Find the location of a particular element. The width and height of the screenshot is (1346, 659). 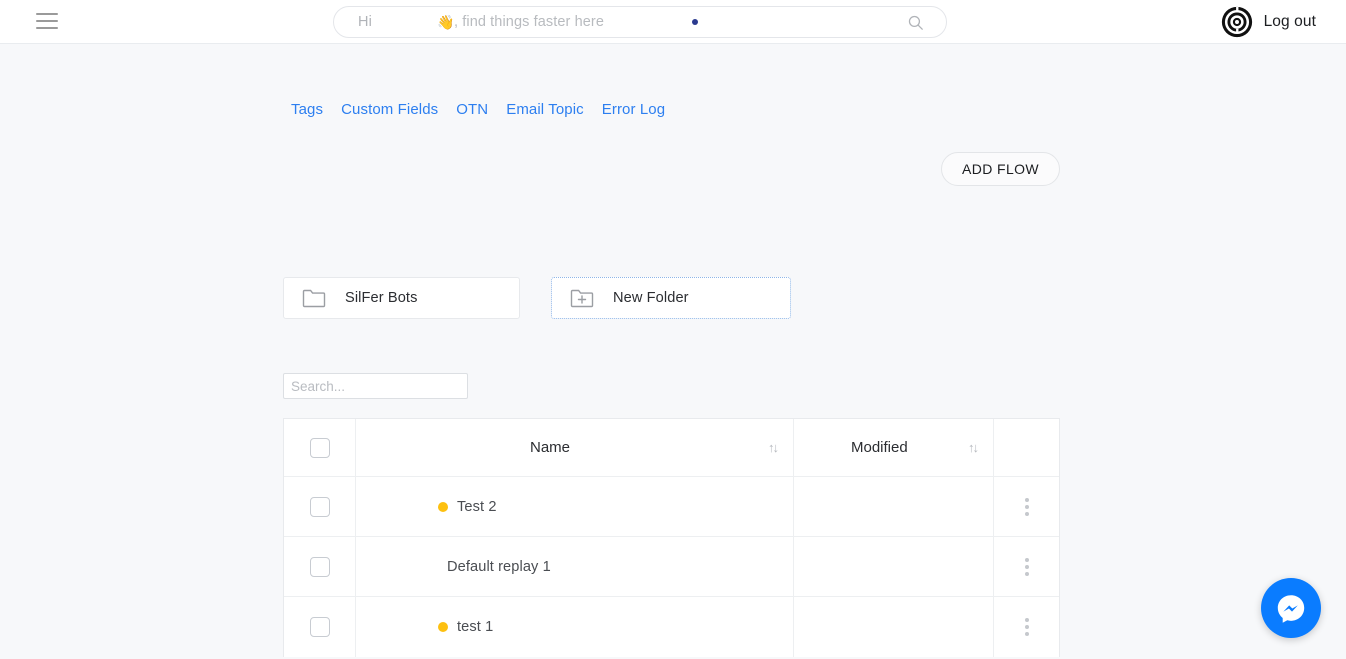

table-row: Test 2 is located at coordinates (671, 507).